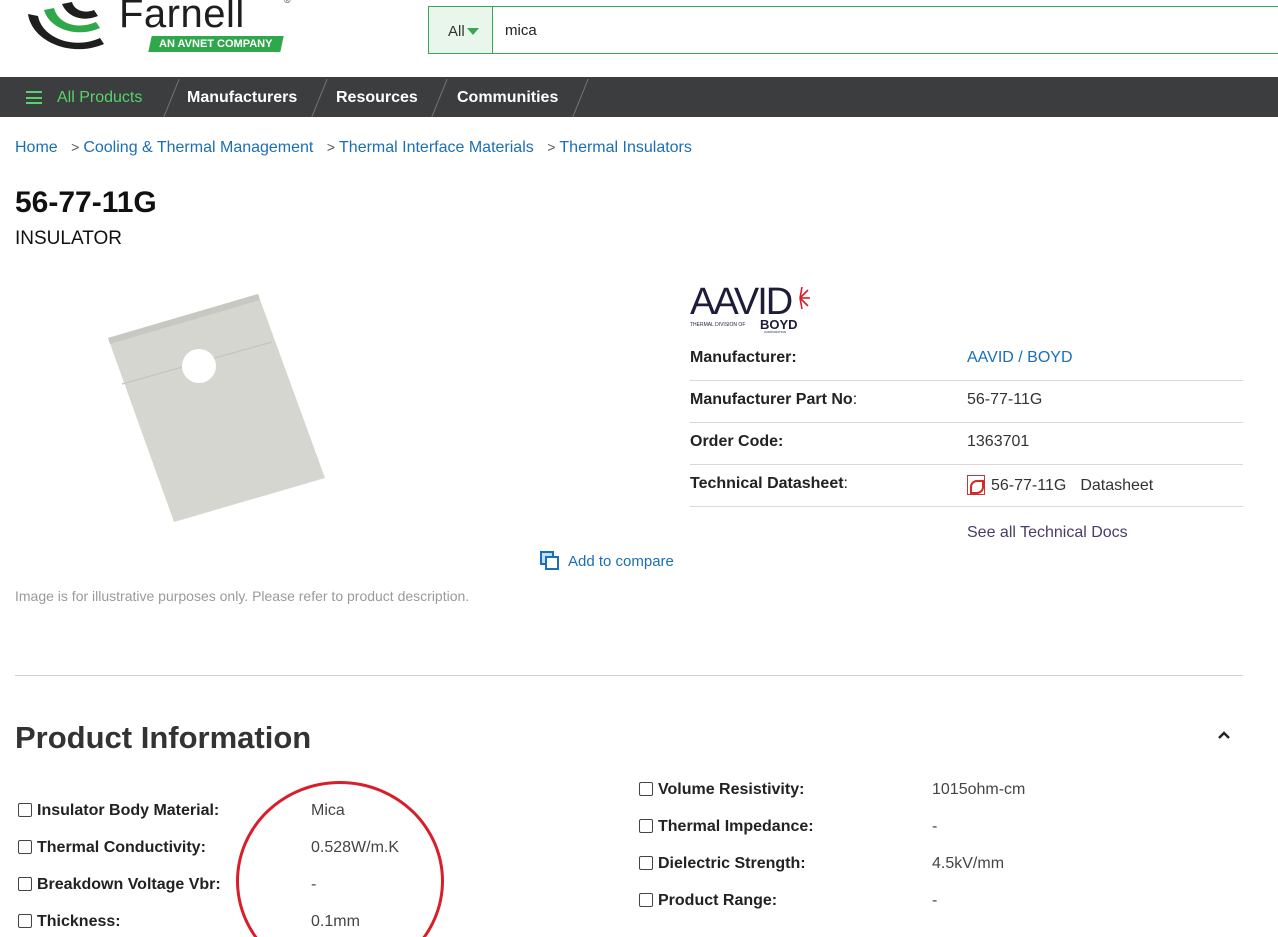 The image size is (1278, 937). I want to click on spec-row-datasheet: Technical Datasheet: 56-77-11G Datasheet, so click(966, 486).